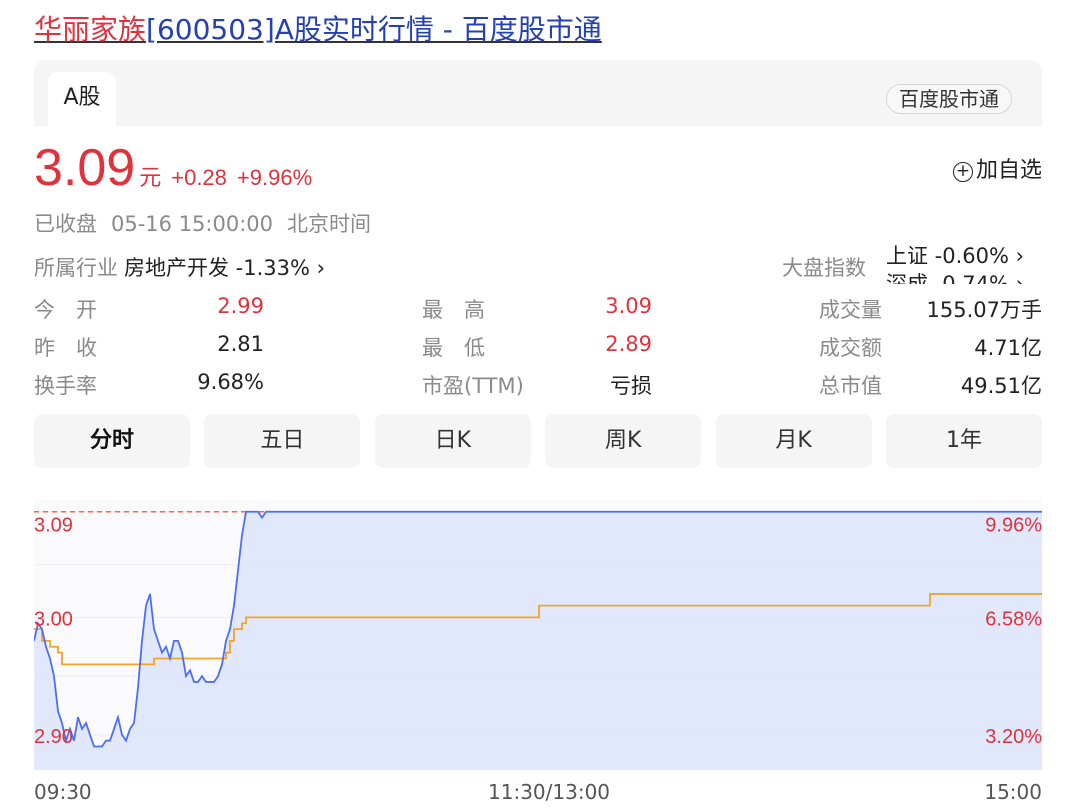  Describe the element at coordinates (90, 29) in the screenshot. I see `title-stock-name: 华丽家族` at that location.